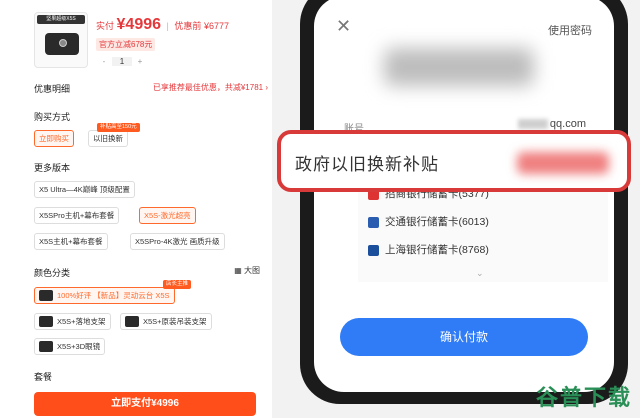 Image resolution: width=640 pixels, height=418 pixels. Describe the element at coordinates (454, 161) in the screenshot. I see `subsidy-callout: 政府以旧换新补贴` at that location.